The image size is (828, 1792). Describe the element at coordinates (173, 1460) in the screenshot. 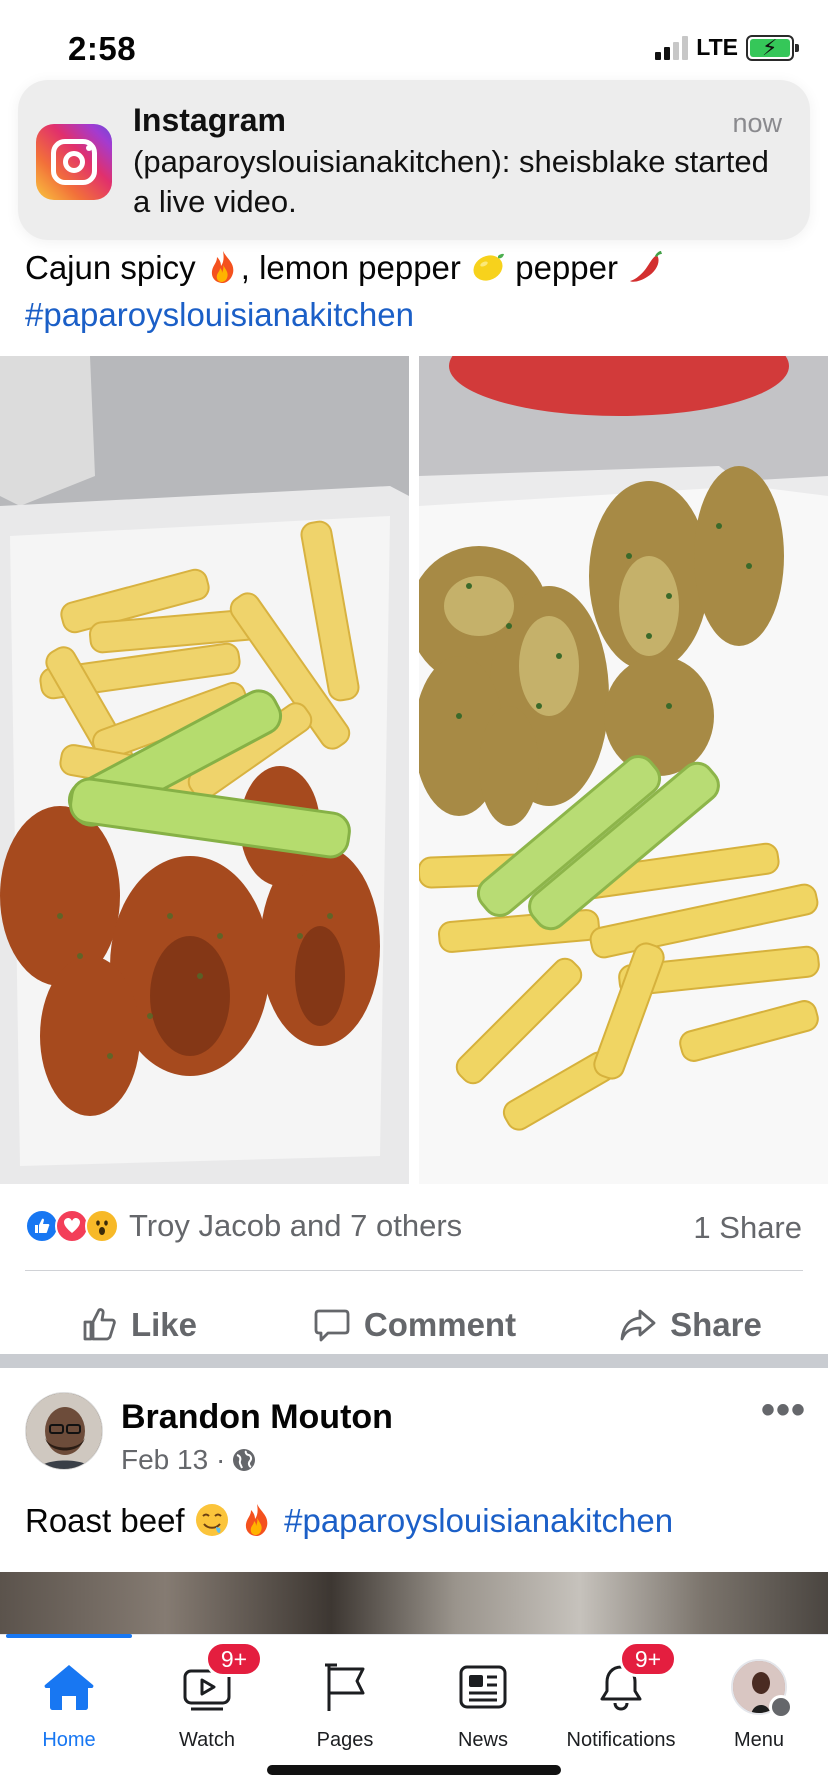

I see `post-date: Feb 13 ·` at that location.